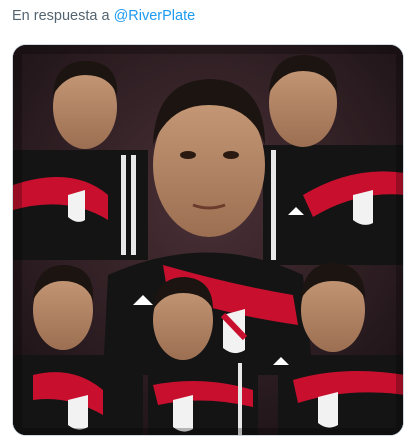  I want to click on reply-context: En respuesta a @RiverPlate, so click(103, 16).